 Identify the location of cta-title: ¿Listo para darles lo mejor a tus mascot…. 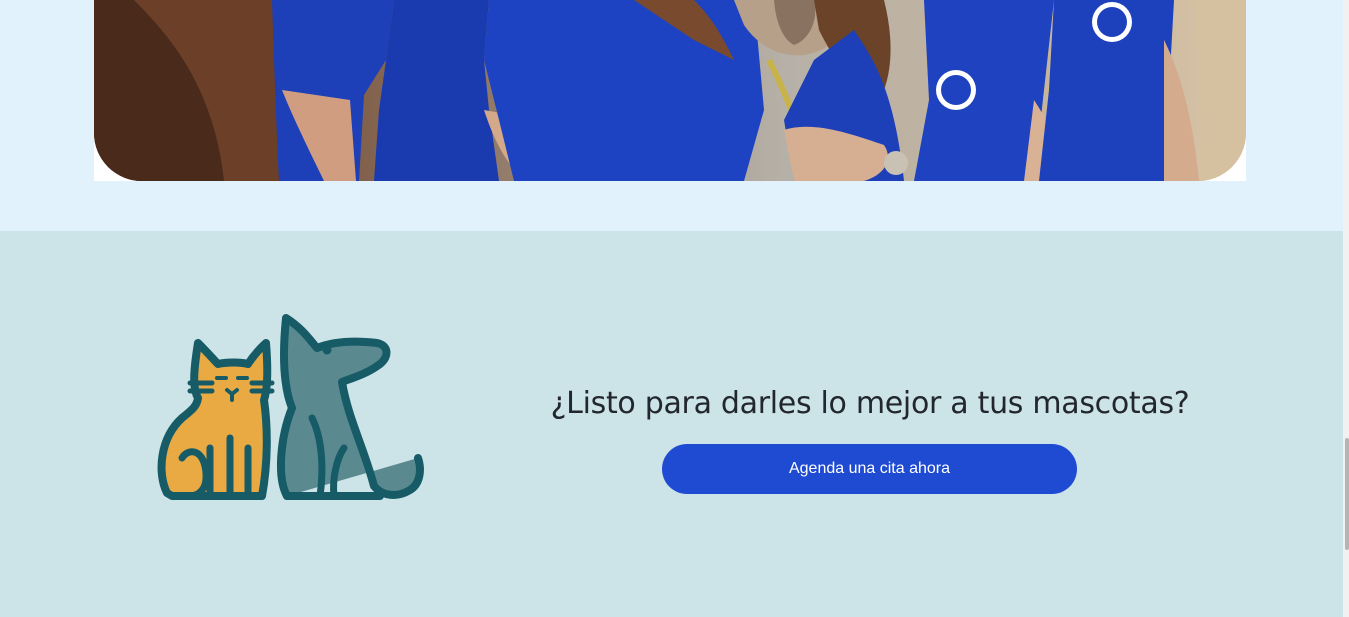
(870, 403).